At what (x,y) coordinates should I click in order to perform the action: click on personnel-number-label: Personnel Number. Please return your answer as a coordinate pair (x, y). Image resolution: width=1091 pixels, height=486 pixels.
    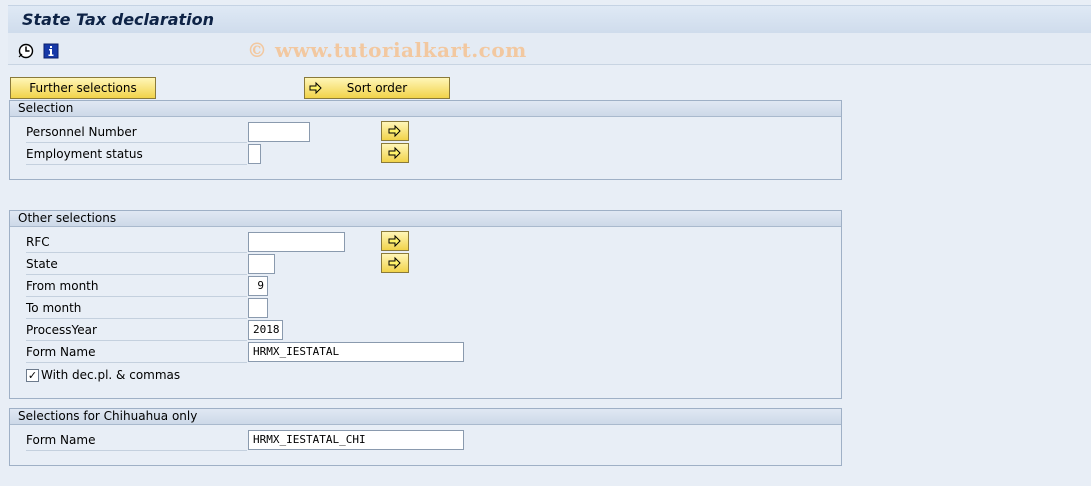
    Looking at the image, I should click on (81, 132).